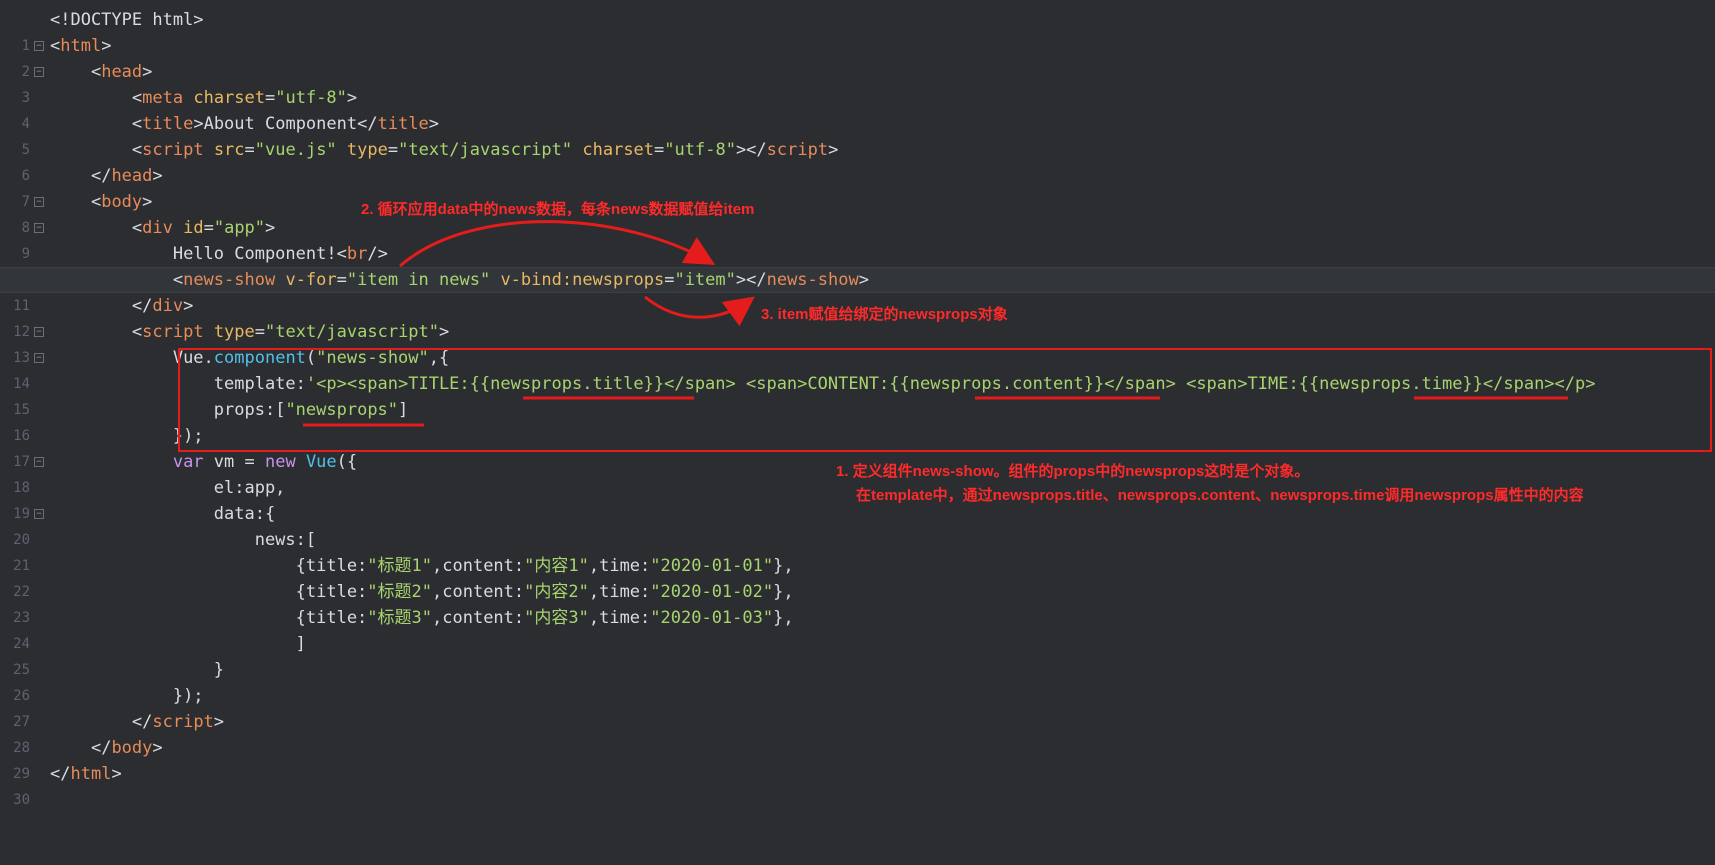 The image size is (1715, 865). Describe the element at coordinates (699, 311) in the screenshot. I see `arrow-item-to-newsprops` at that location.